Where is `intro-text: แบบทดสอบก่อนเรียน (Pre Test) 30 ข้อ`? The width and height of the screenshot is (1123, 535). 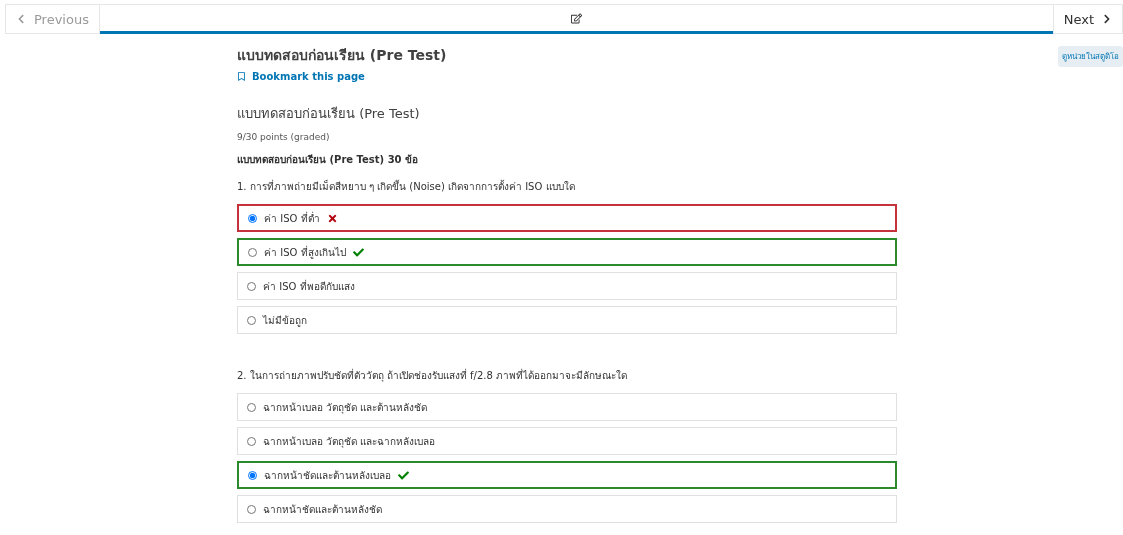
intro-text: แบบทดสอบก่อนเรียน (Pre Test) 30 ข้อ is located at coordinates (328, 160).